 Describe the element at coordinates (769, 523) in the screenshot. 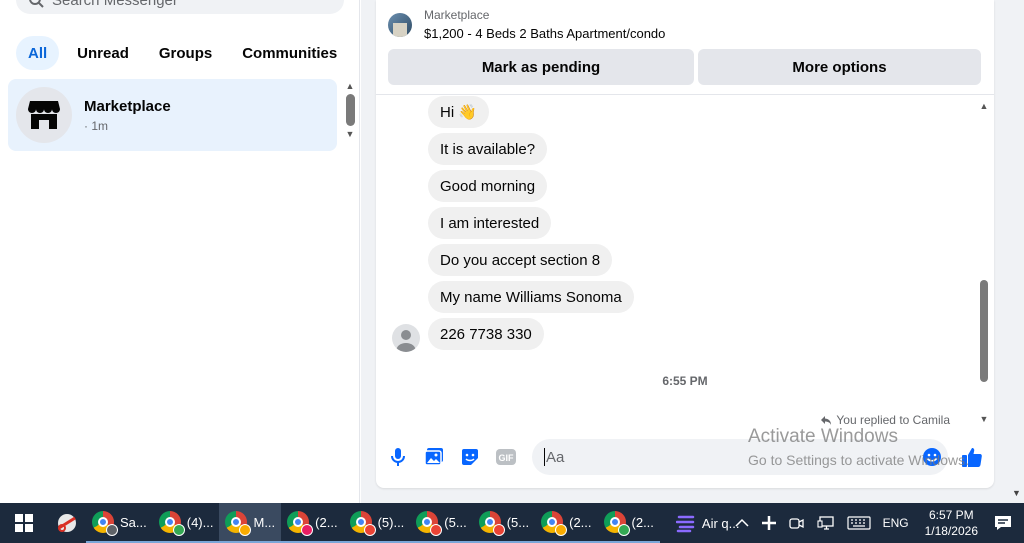

I see `plus-icon` at that location.